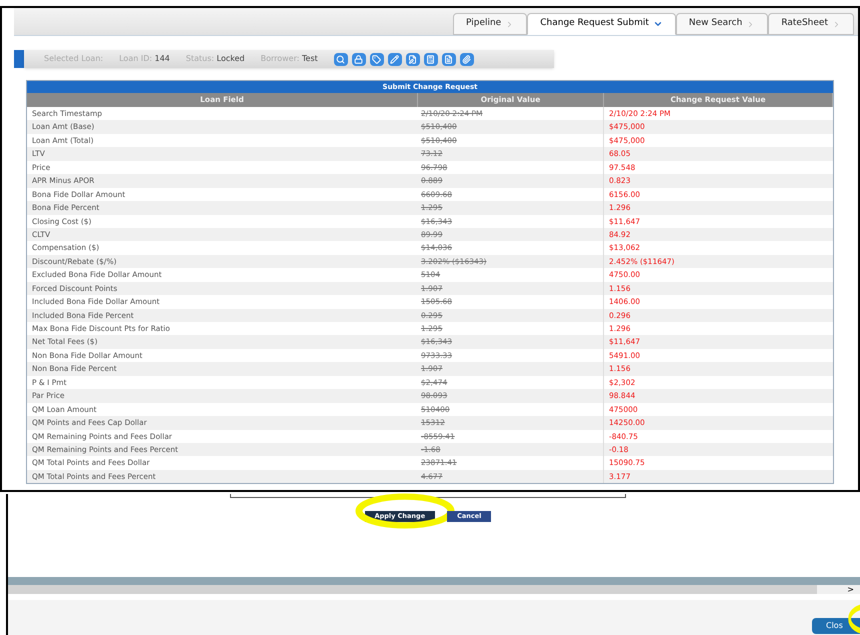  I want to click on loan-info-text: Borrower: Test, so click(289, 59).